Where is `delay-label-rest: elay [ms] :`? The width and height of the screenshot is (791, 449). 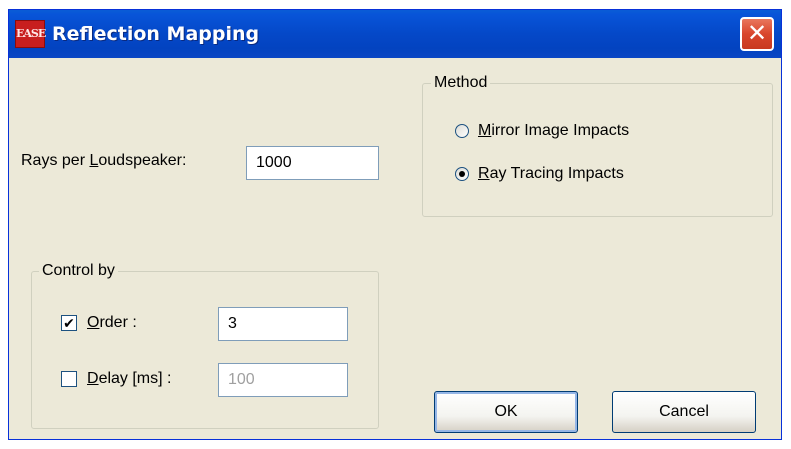
delay-label-rest: elay [ms] : is located at coordinates (135, 378).